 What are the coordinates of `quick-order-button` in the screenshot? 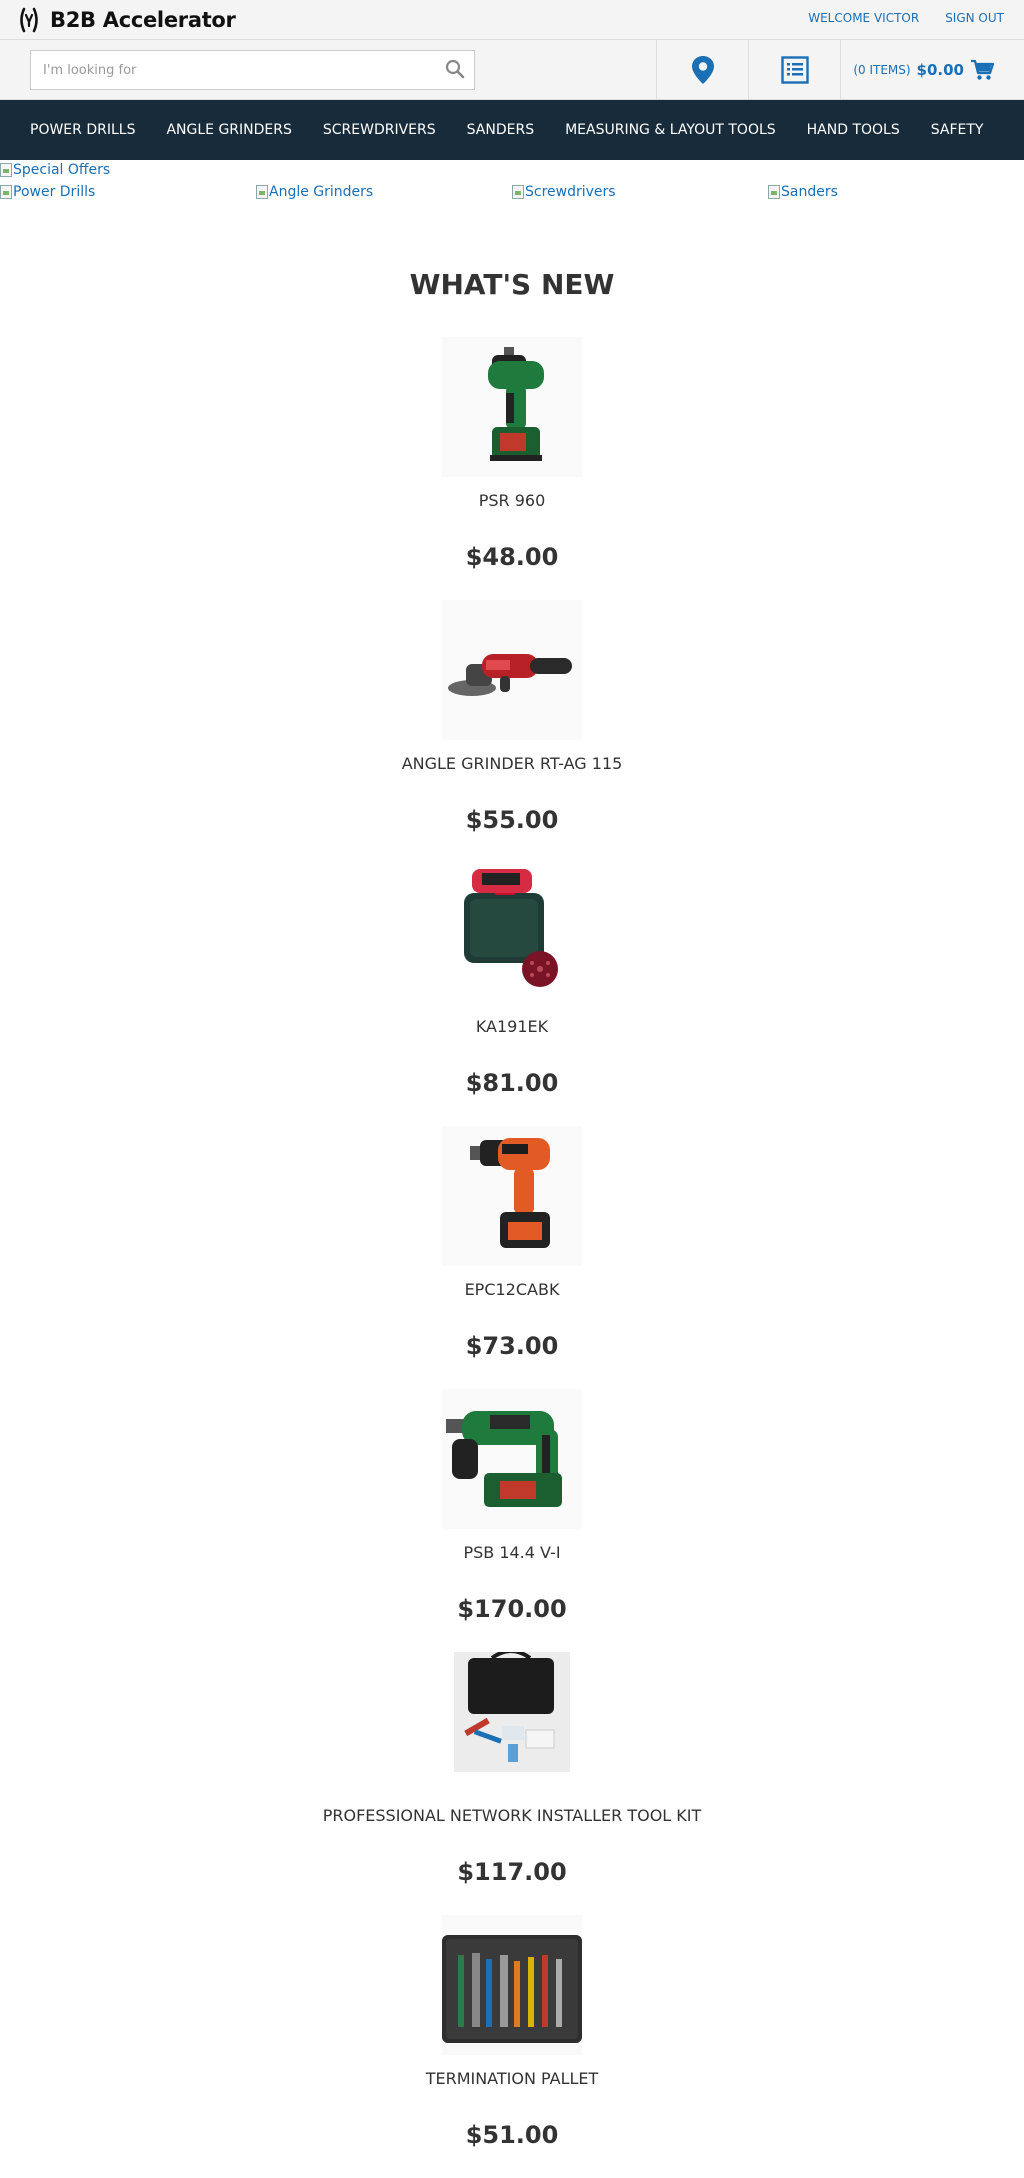 It's located at (794, 70).